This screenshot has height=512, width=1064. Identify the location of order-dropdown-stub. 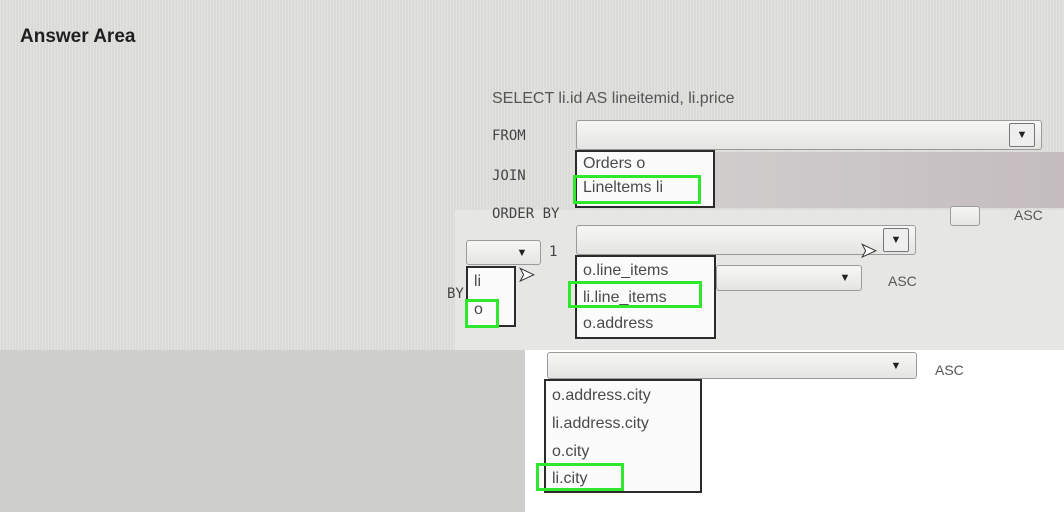
(965, 216).